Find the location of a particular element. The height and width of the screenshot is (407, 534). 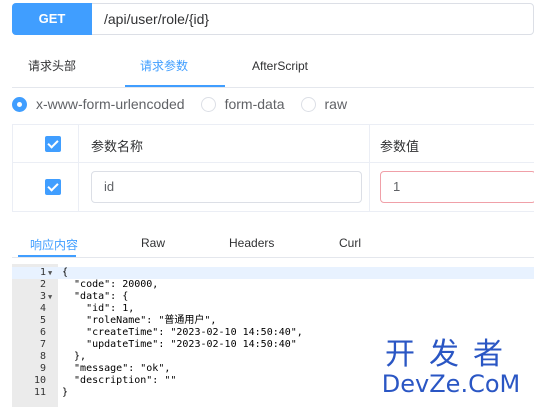

watermark-line2: DevZe.CoM is located at coordinates (451, 384).